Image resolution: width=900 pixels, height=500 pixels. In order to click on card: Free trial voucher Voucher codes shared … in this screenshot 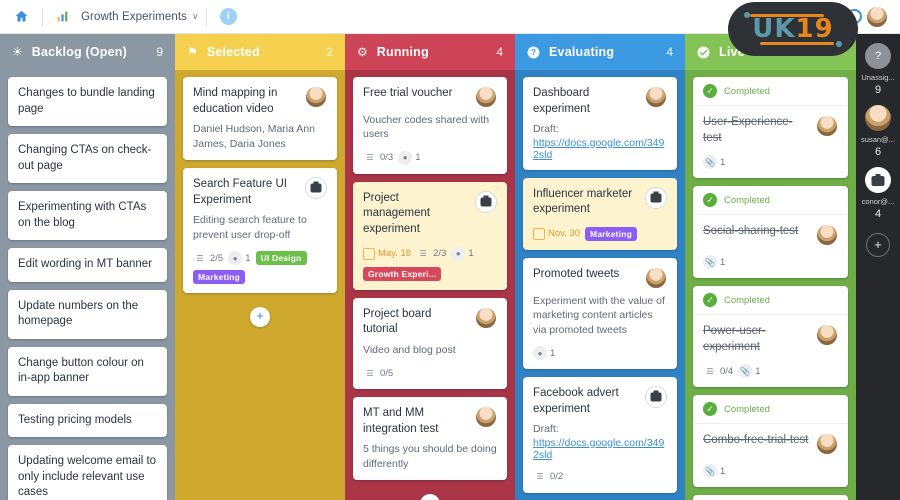, I will do `click(430, 125)`.